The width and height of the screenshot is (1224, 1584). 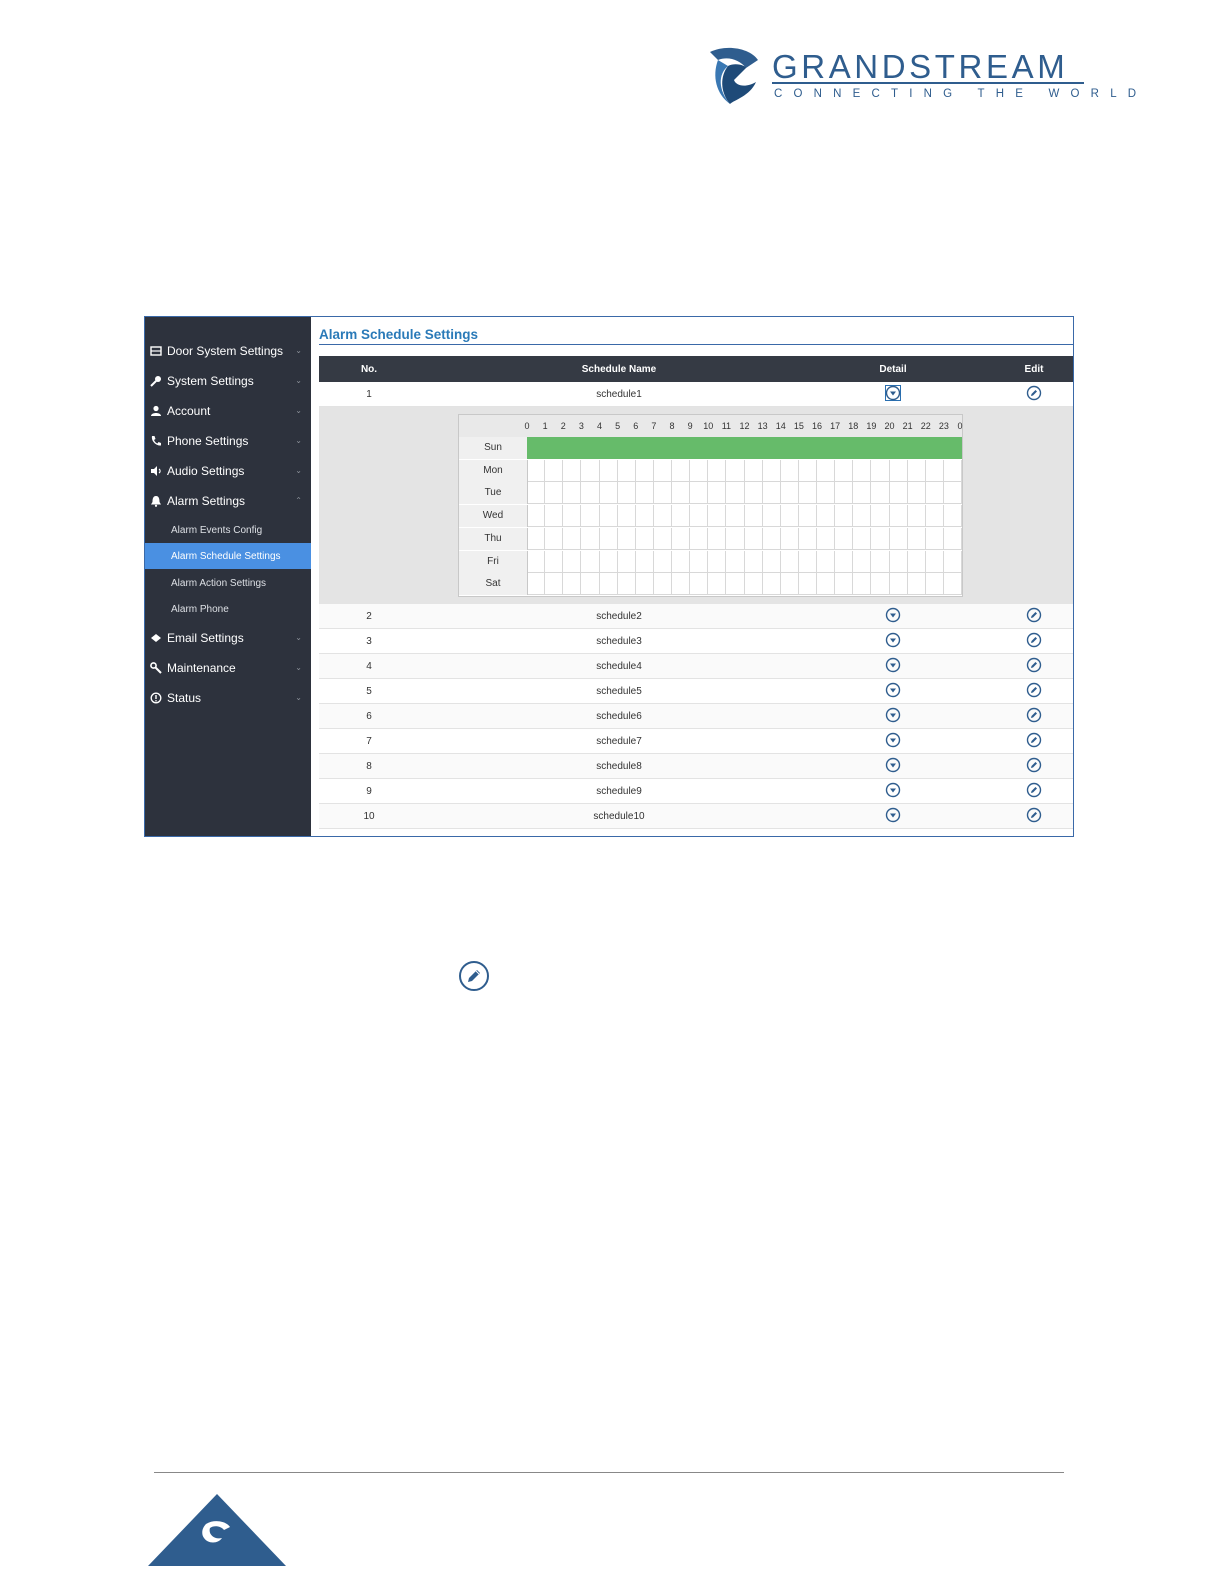 I want to click on sidebar-subitem-alarm-phone: Alarm Phone, so click(x=228, y=609).